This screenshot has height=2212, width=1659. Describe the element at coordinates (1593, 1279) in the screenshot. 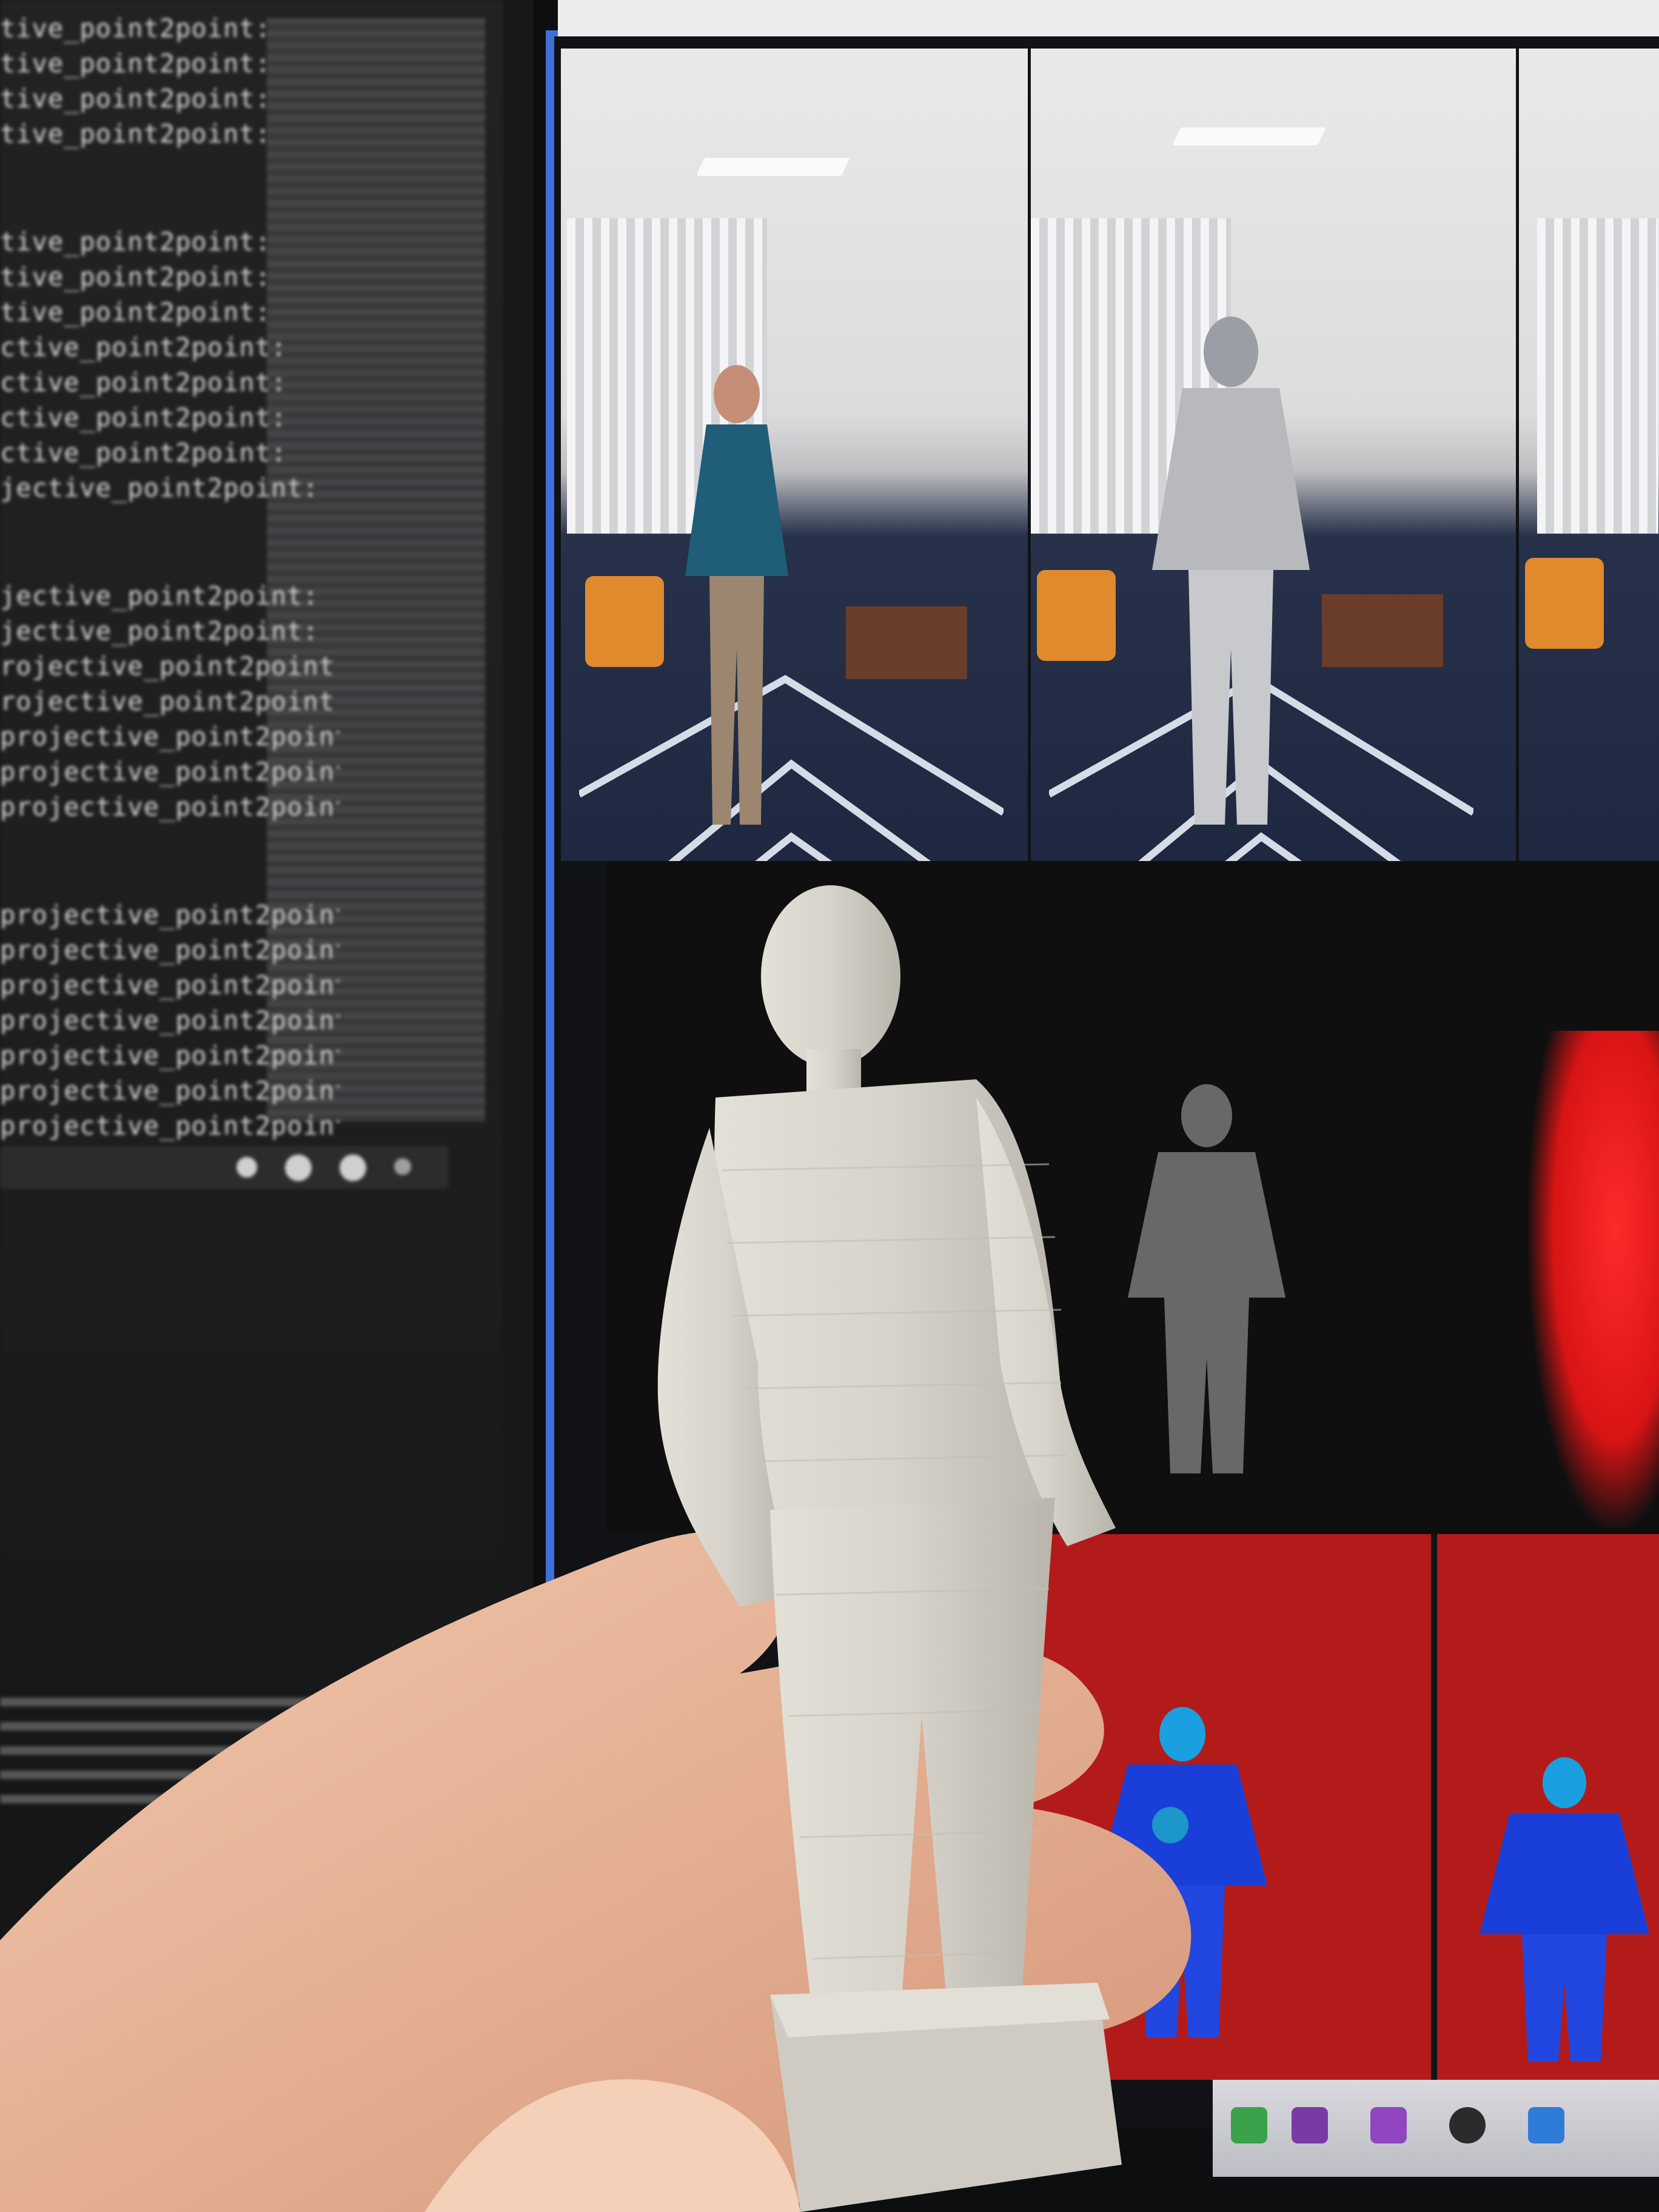

I see `segmentation-red` at that location.